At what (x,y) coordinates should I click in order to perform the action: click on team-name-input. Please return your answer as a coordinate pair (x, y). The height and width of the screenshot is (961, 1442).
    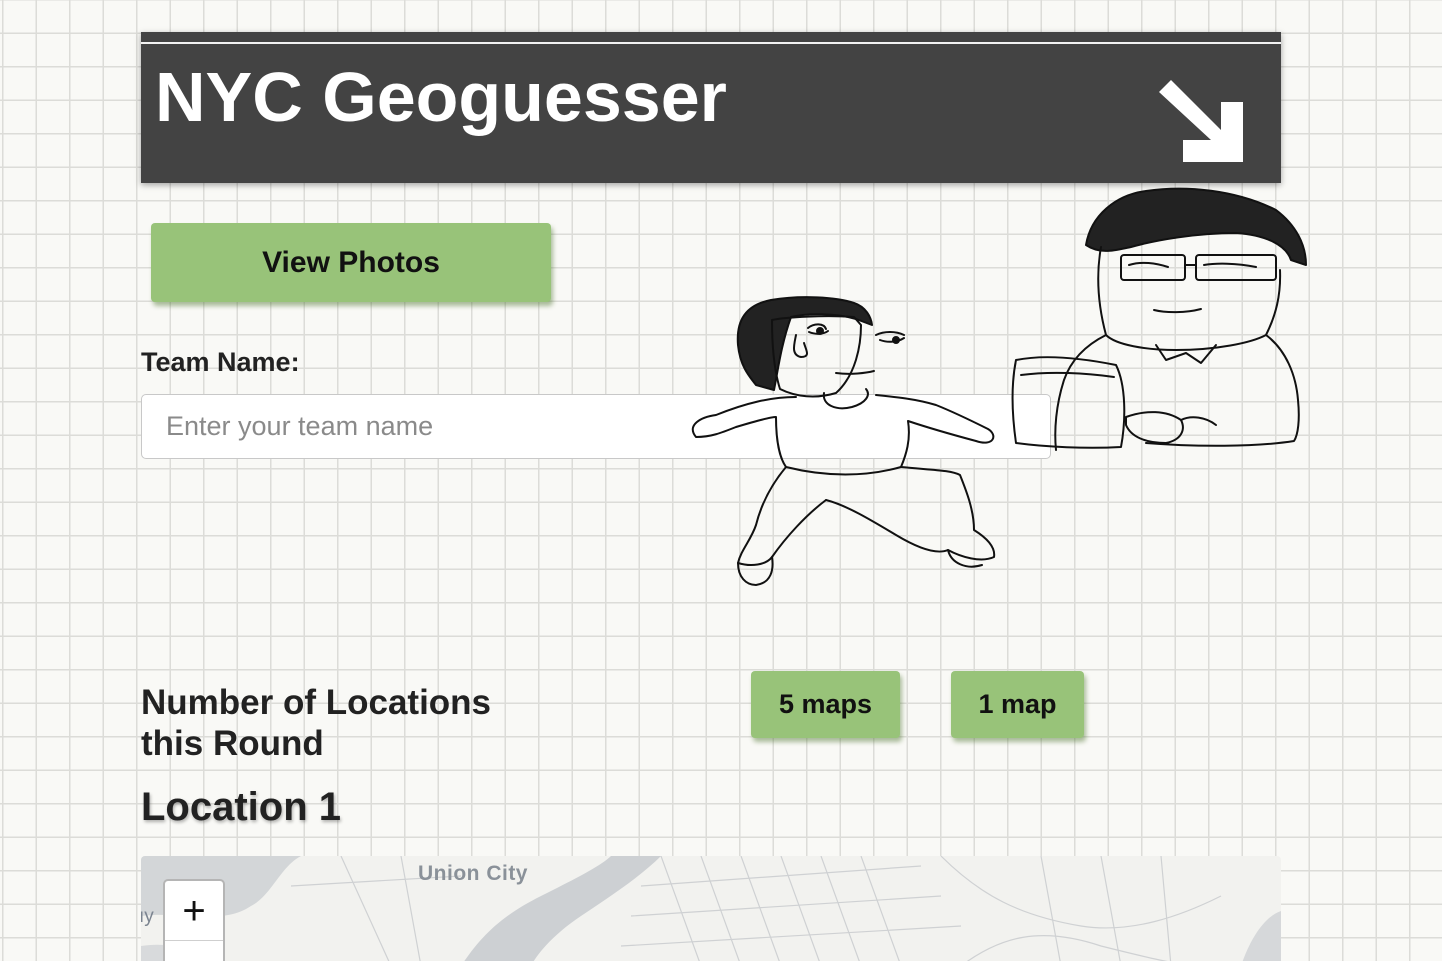
    Looking at the image, I should click on (596, 426).